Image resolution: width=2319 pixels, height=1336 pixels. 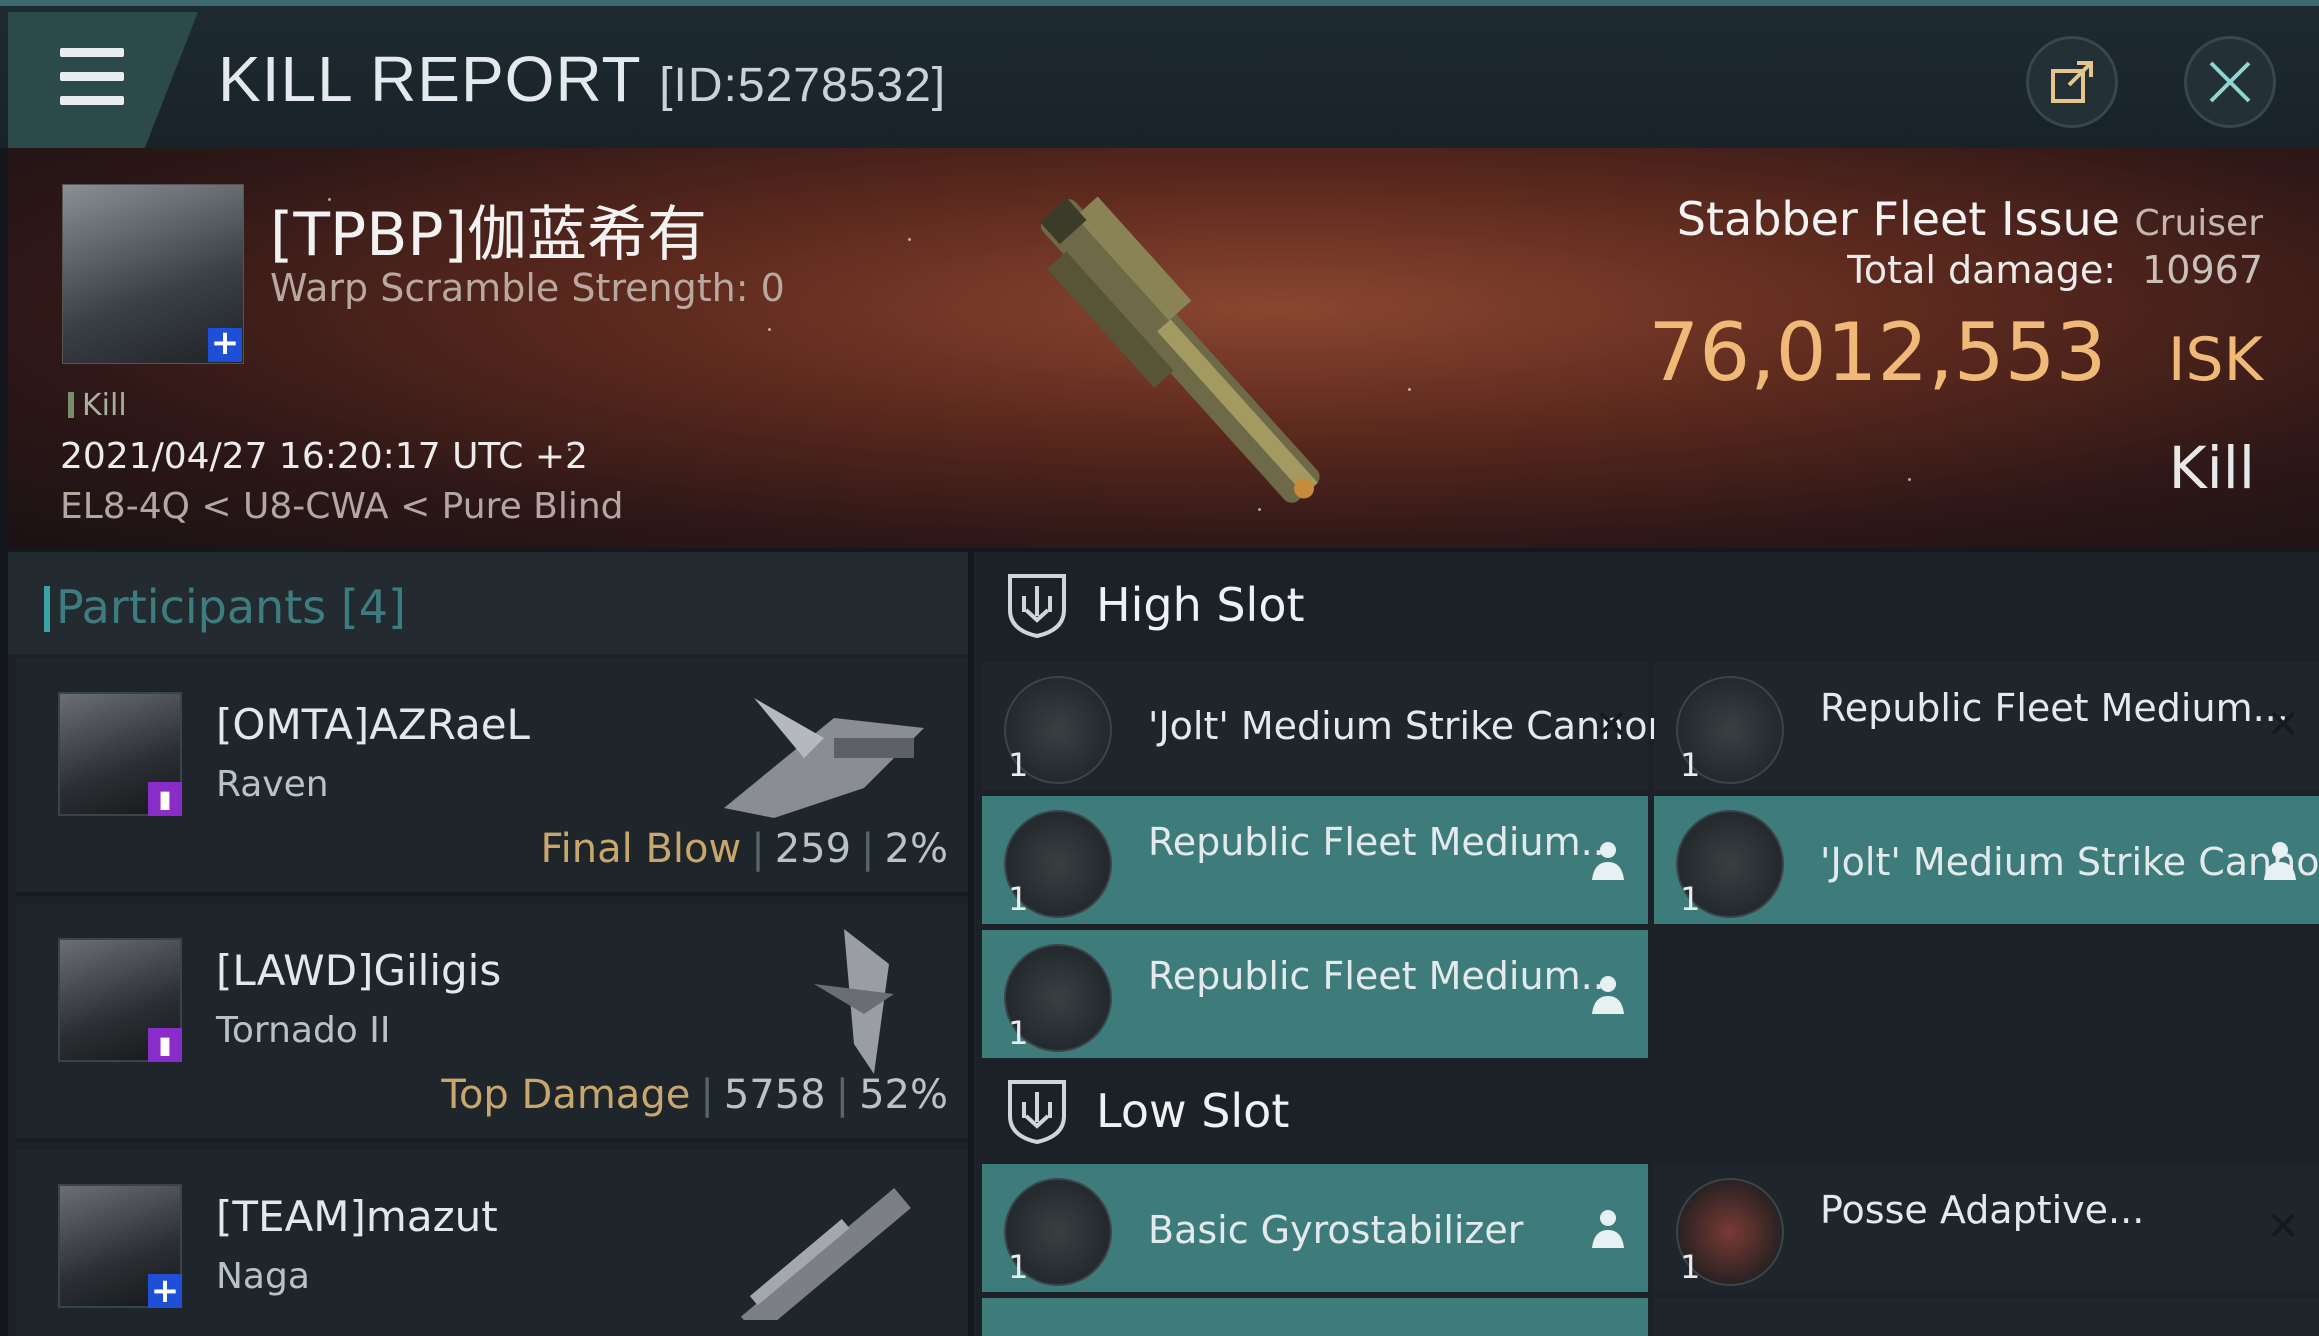 I want to click on isk-value: 76,012,553 ISK, so click(x=1955, y=352).